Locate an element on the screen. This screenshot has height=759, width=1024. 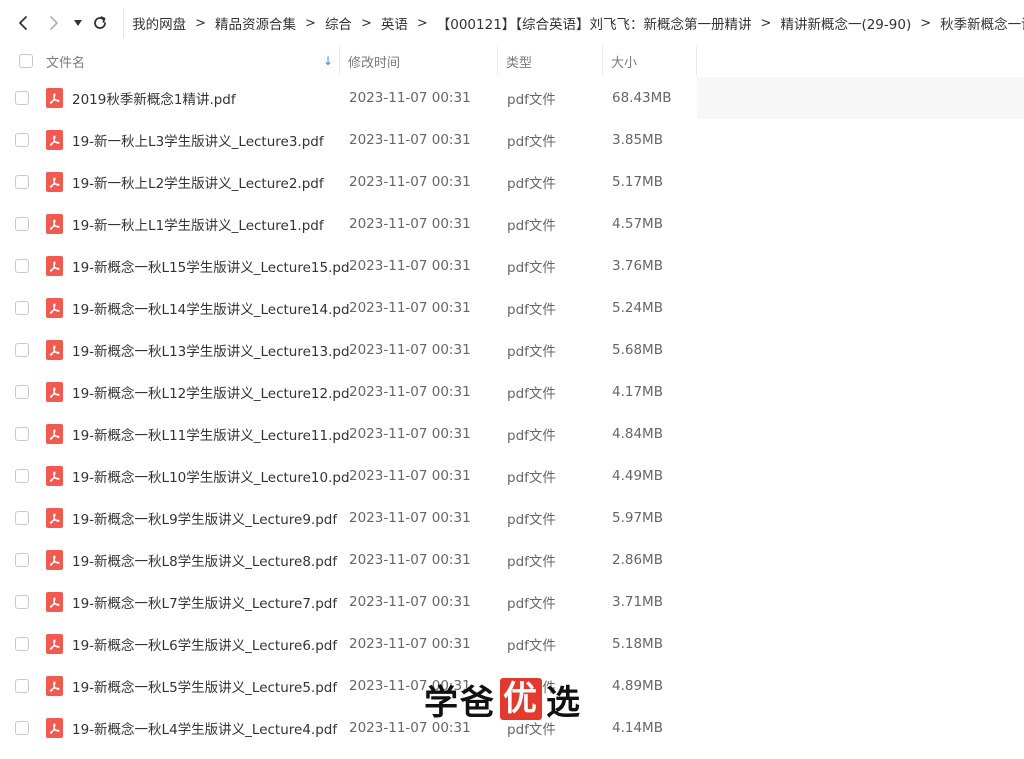
file-size: 5.68MB is located at coordinates (637, 350).